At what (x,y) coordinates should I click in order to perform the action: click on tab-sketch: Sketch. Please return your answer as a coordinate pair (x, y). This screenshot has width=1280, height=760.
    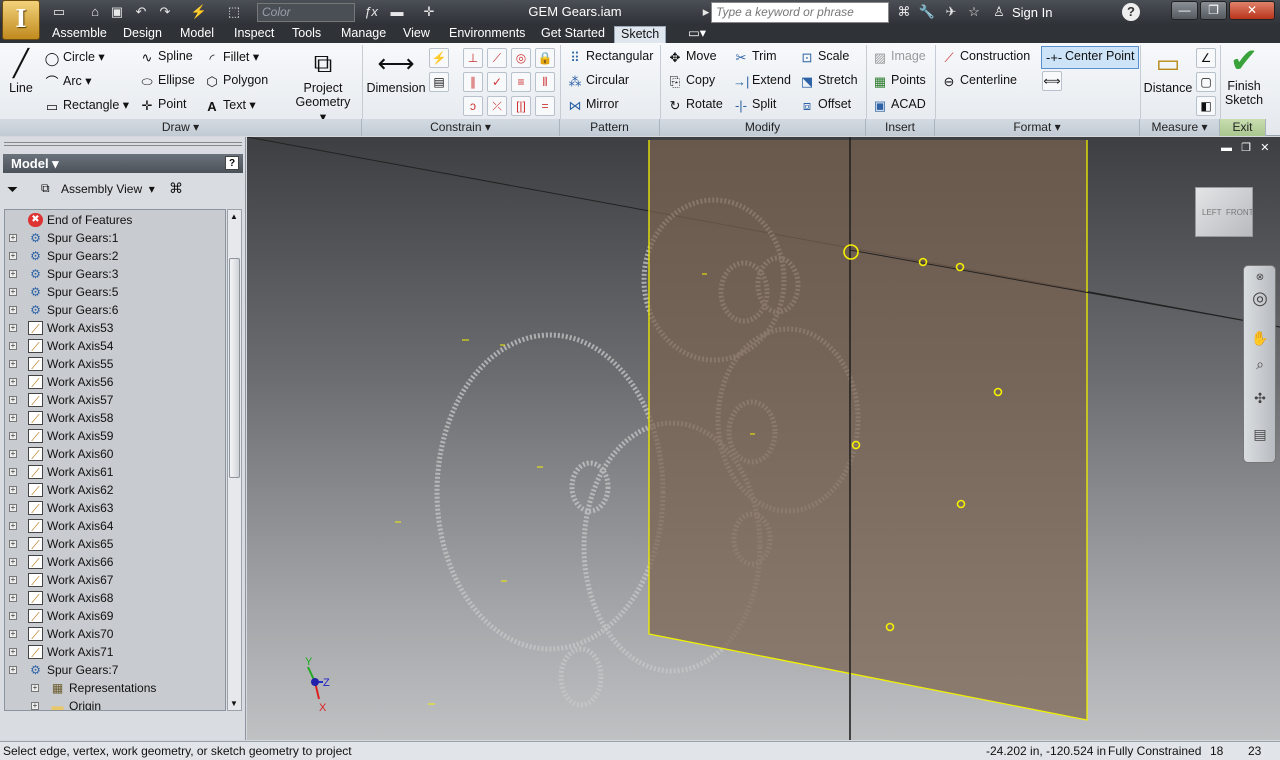
    Looking at the image, I should click on (640, 34).